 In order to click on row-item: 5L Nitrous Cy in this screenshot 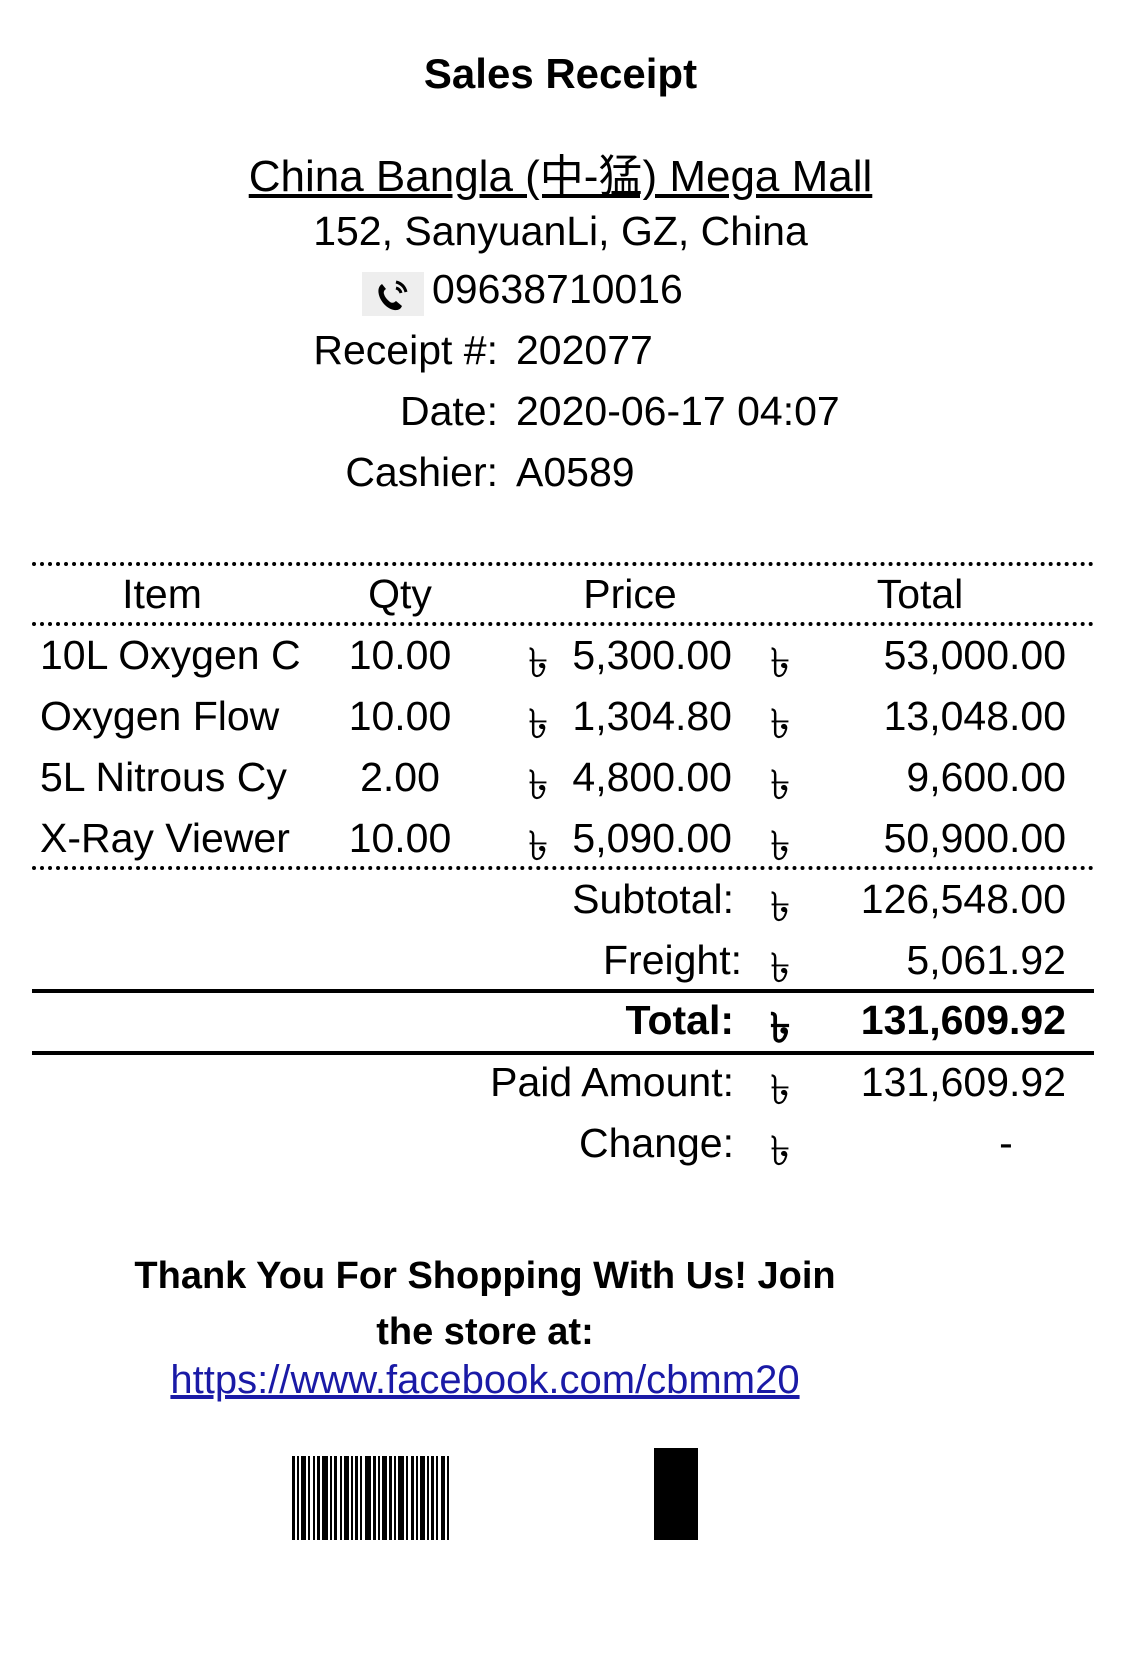, I will do `click(163, 777)`.